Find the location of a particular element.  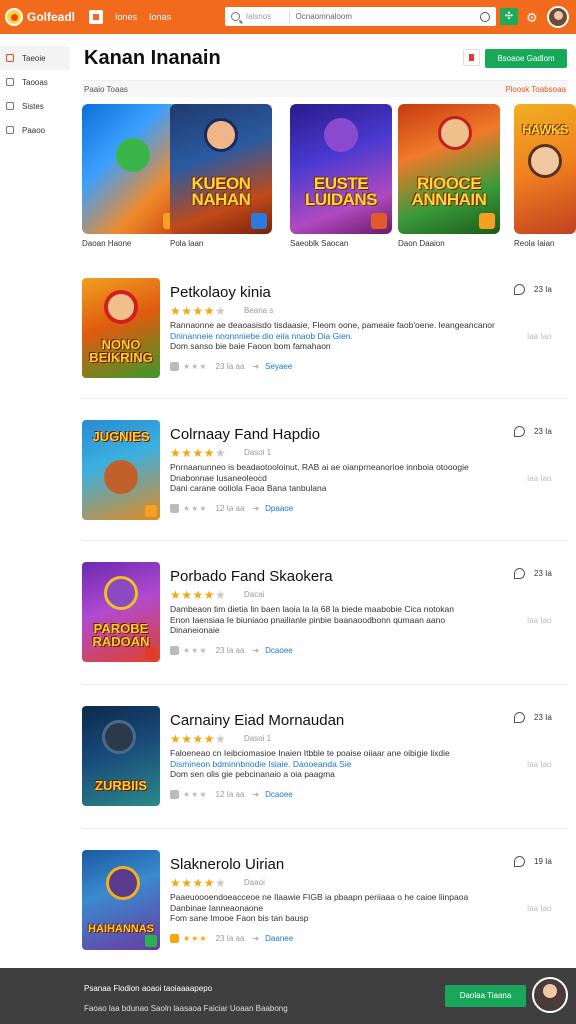

sidebar-item-recent: Paaoo is located at coordinates (35, 130).